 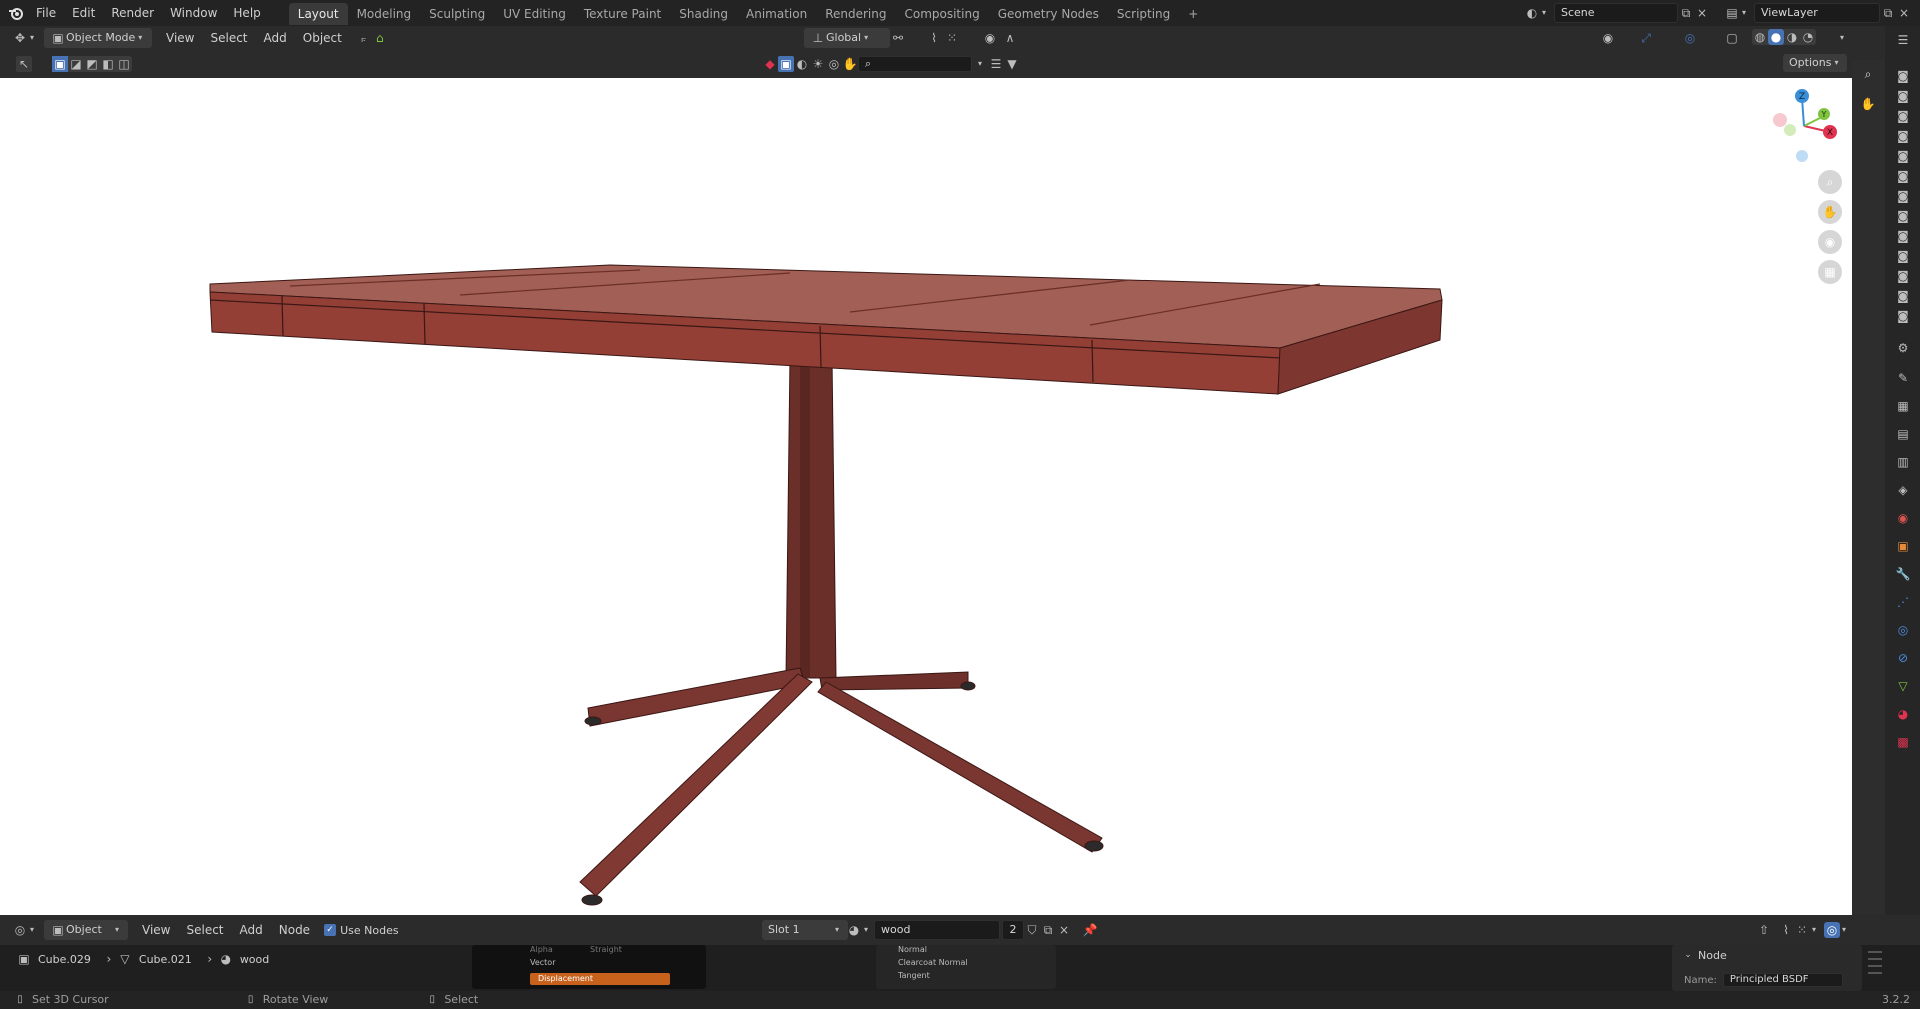 I want to click on data-icon: ▽, so click(x=1903, y=692).